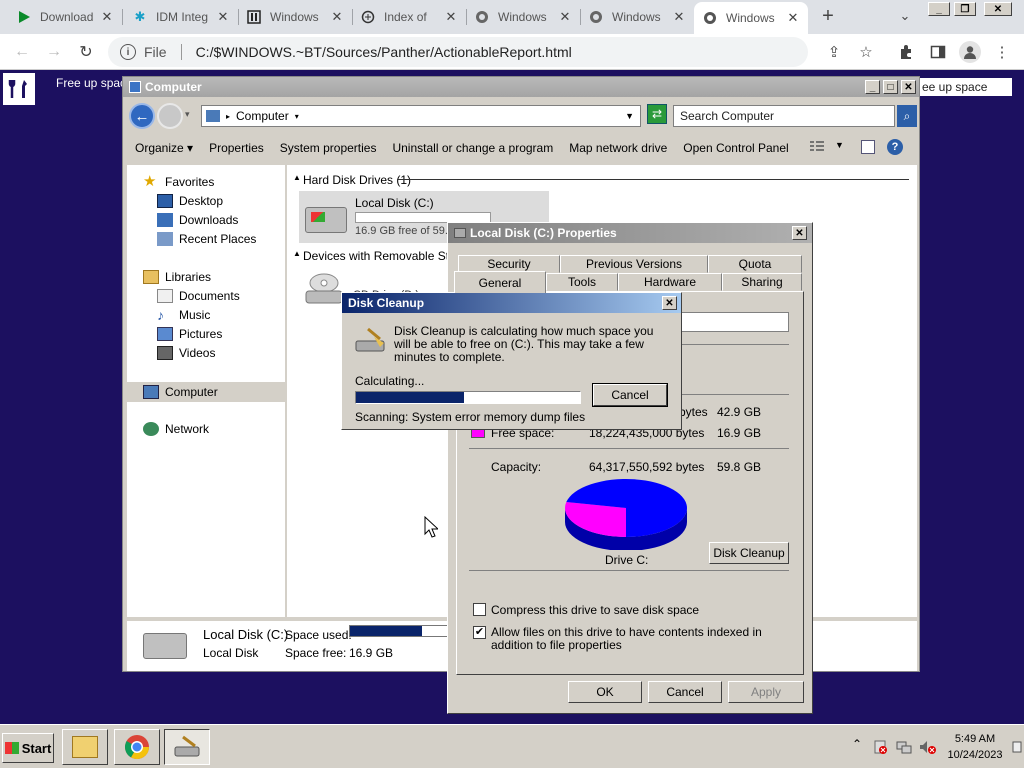 The width and height of the screenshot is (1024, 768). Describe the element at coordinates (866, 52) in the screenshot. I see `bookmark-star-icon: ☆` at that location.